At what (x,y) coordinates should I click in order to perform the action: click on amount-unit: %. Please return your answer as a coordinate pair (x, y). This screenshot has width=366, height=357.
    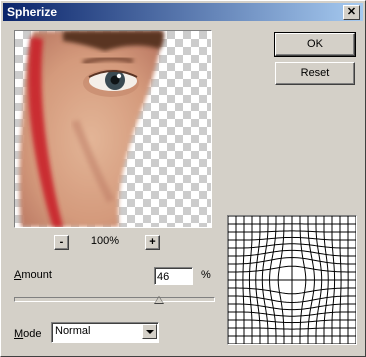
    Looking at the image, I should click on (206, 275).